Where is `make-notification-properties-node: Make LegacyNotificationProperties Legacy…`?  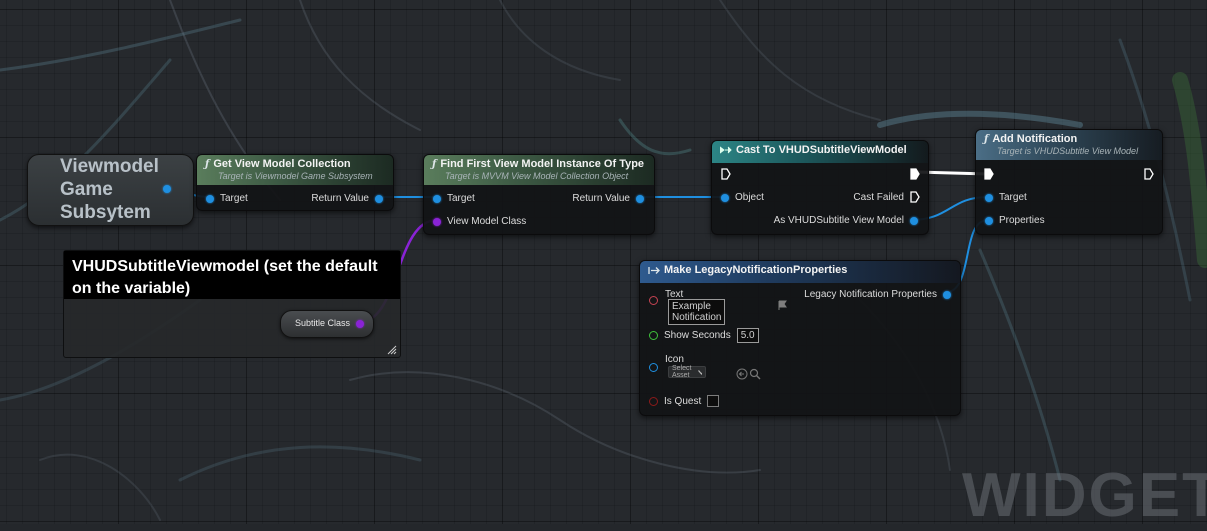 make-notification-properties-node: Make LegacyNotificationProperties Legacy… is located at coordinates (800, 338).